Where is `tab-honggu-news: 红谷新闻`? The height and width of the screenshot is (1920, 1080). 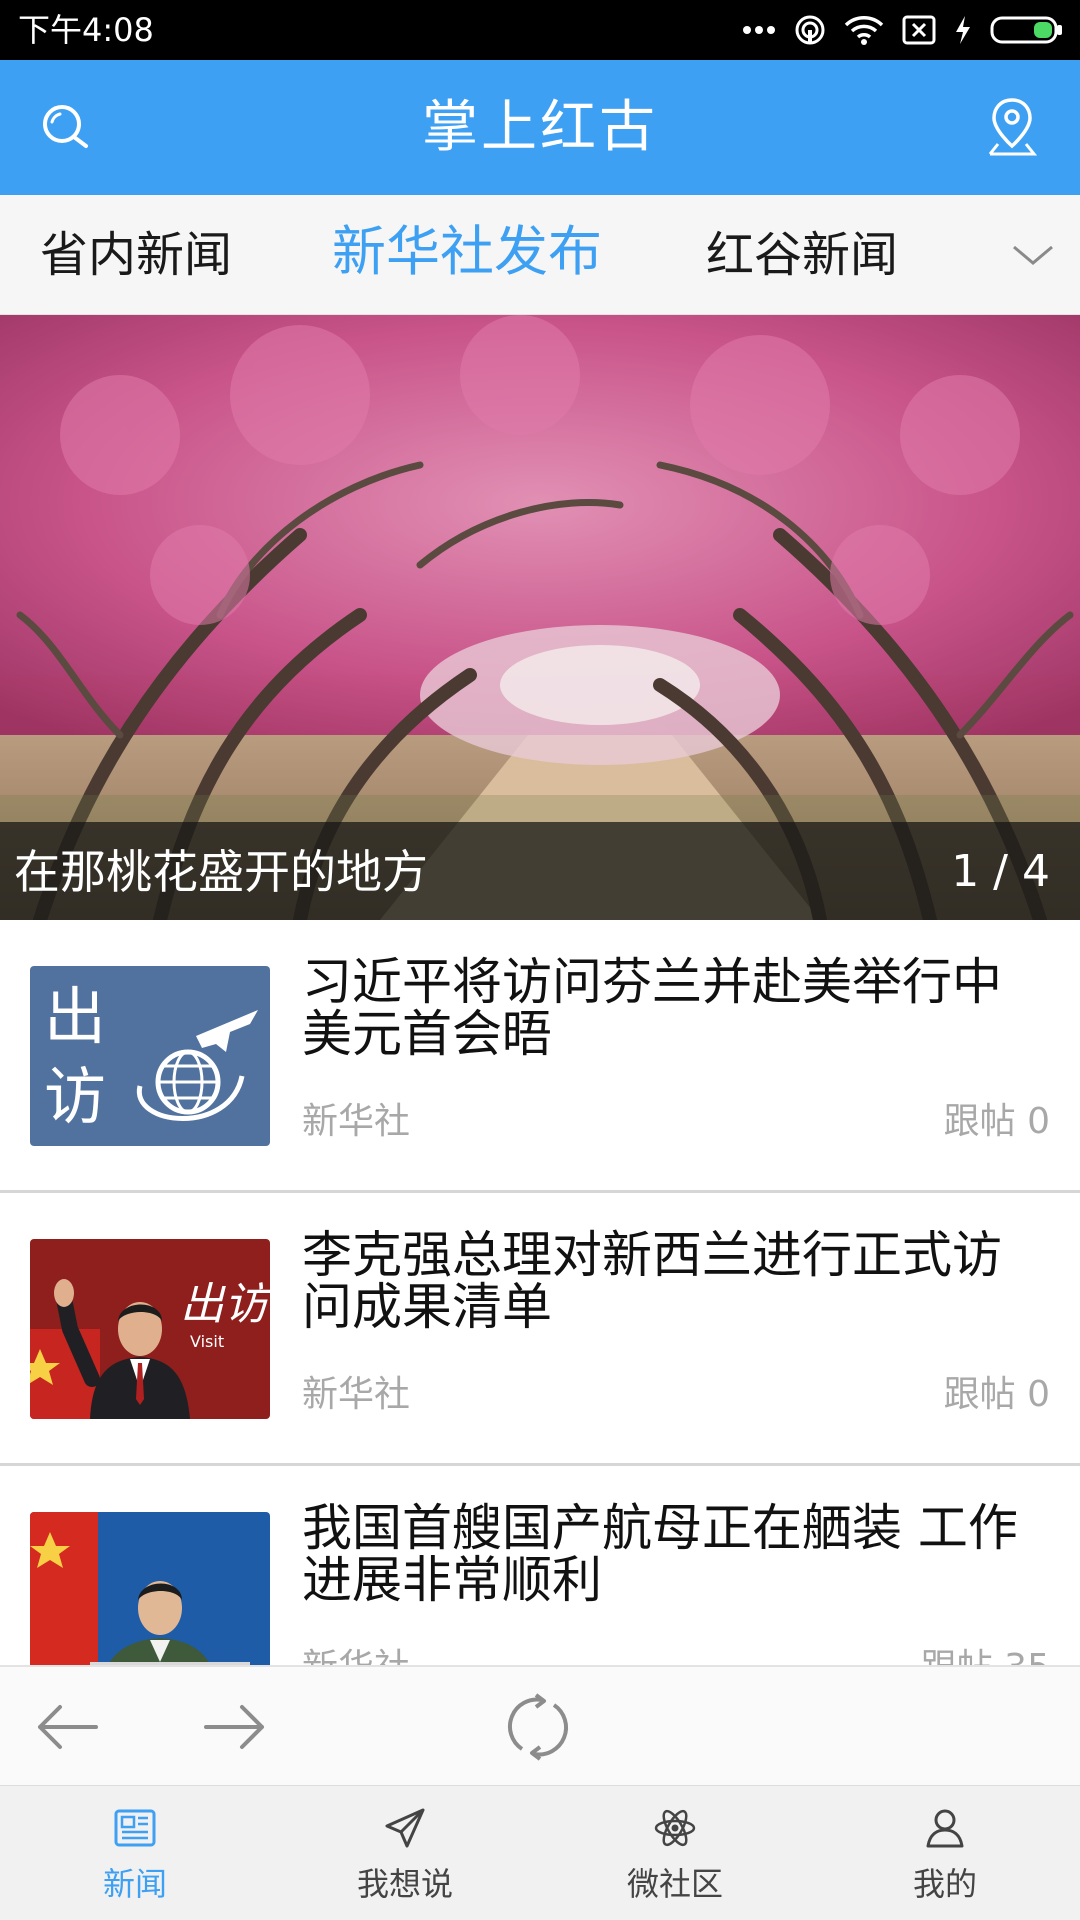 tab-honggu-news: 红谷新闻 is located at coordinates (802, 255).